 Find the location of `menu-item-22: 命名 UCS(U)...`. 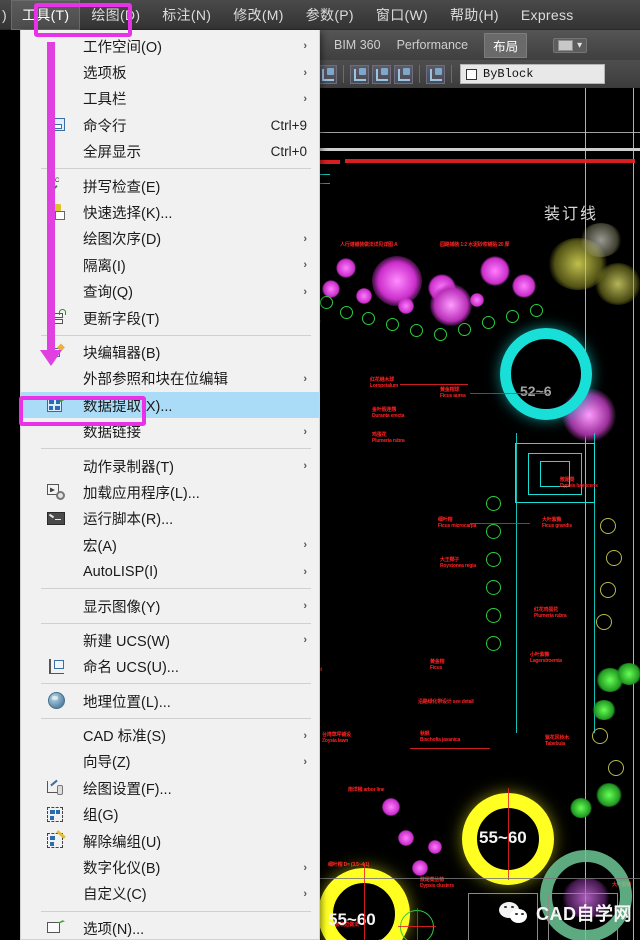

menu-item-22: 命名 UCS(U)... is located at coordinates (170, 667).